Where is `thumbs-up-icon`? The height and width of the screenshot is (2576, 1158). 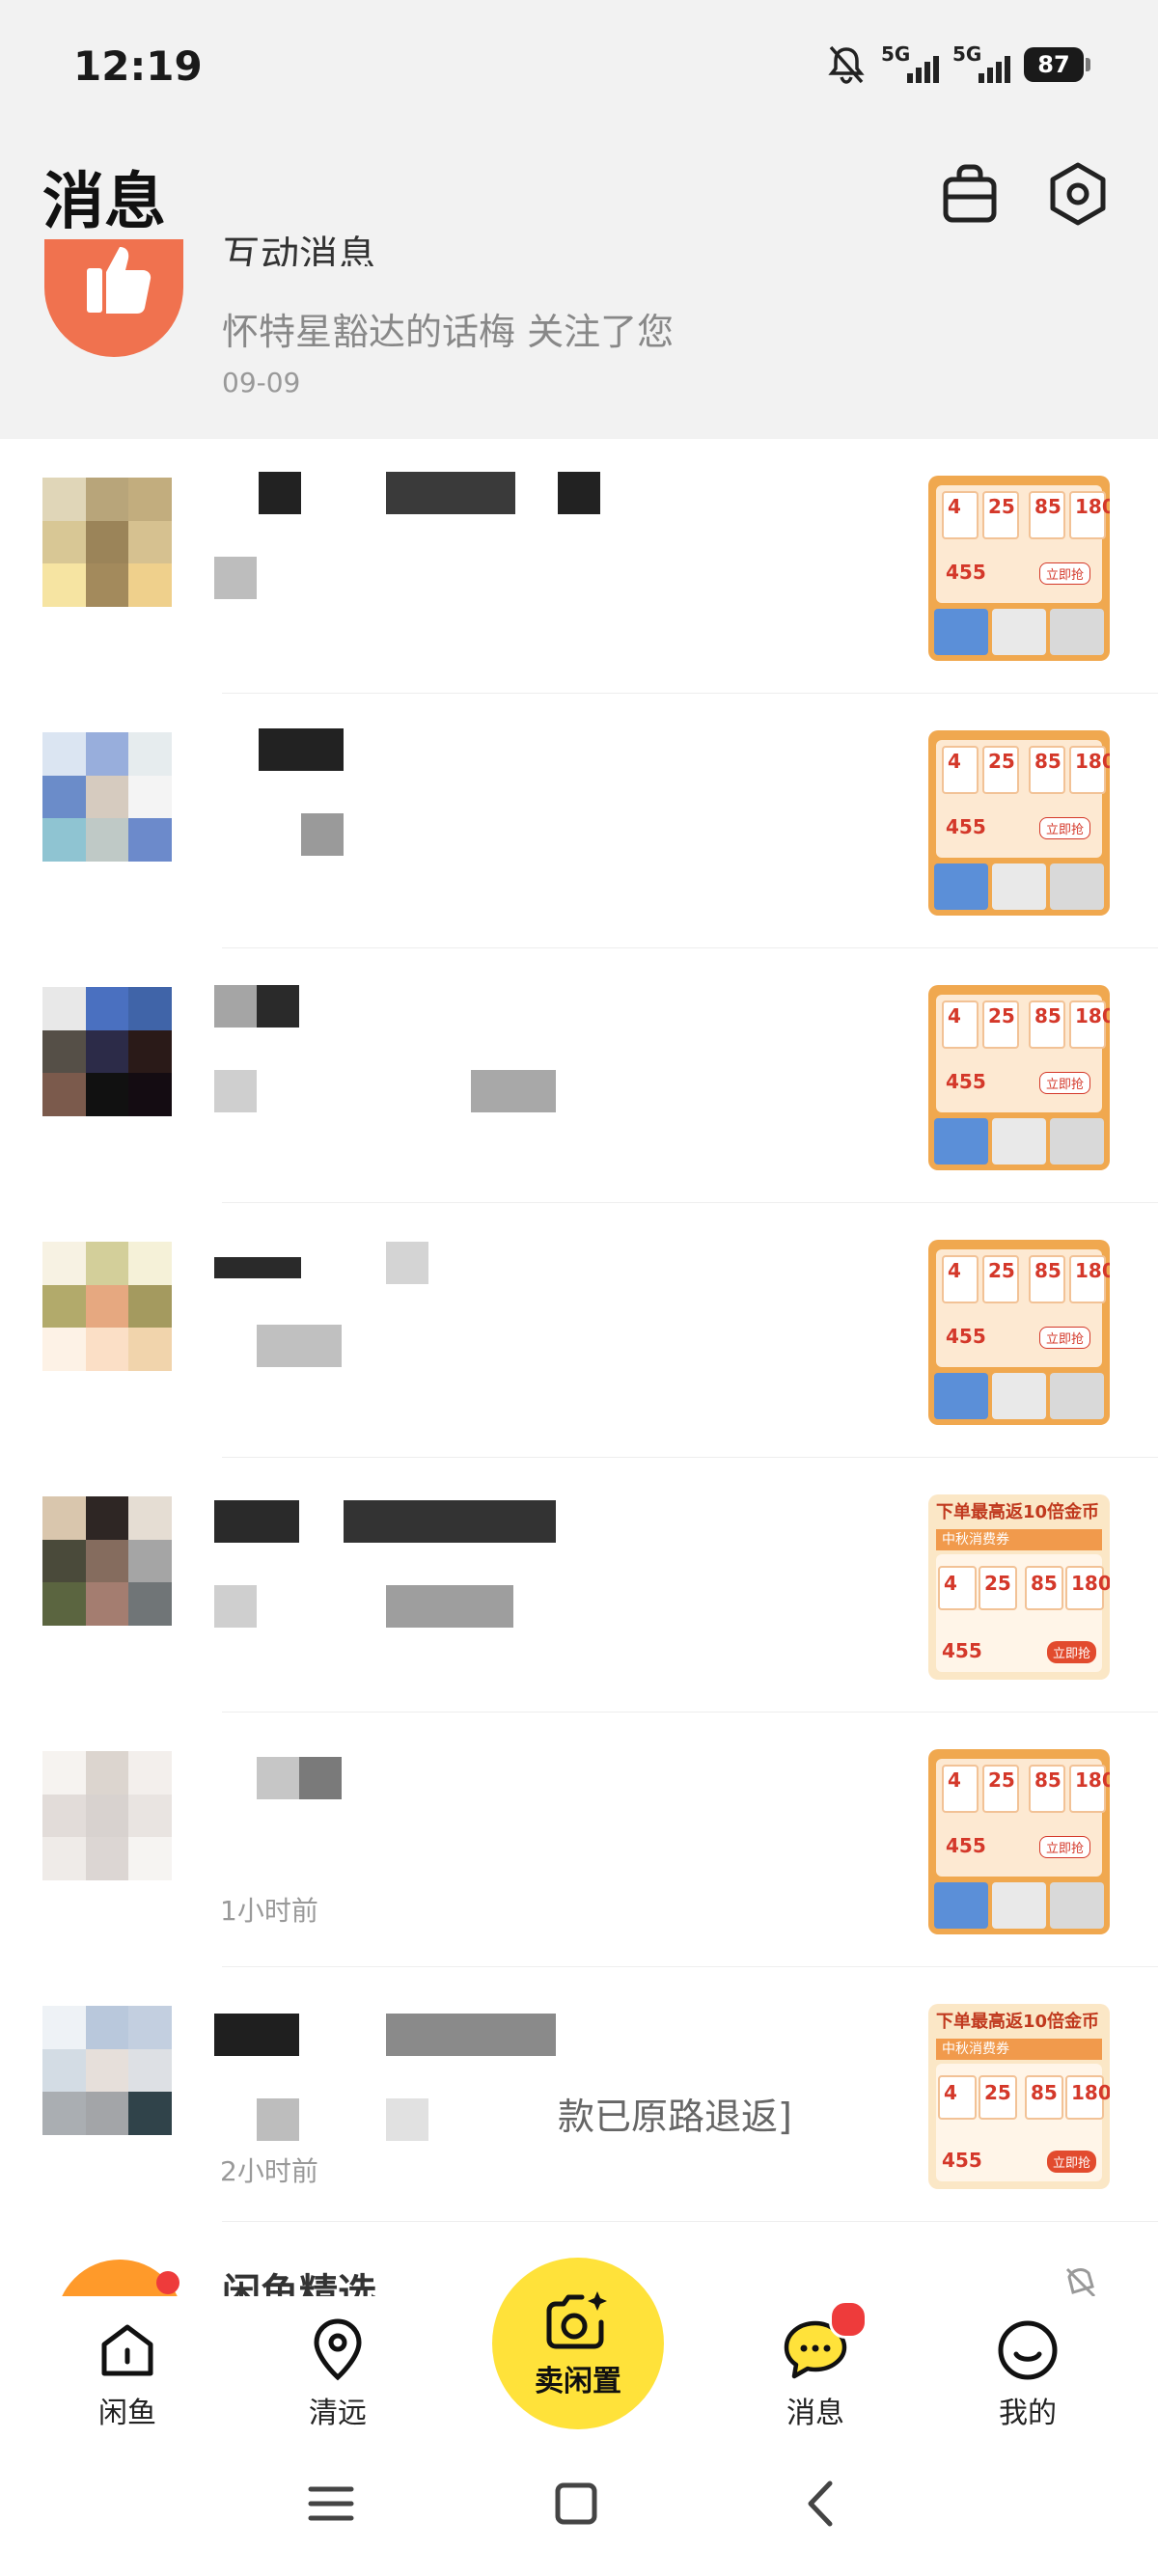
thumbs-up-icon is located at coordinates (119, 280).